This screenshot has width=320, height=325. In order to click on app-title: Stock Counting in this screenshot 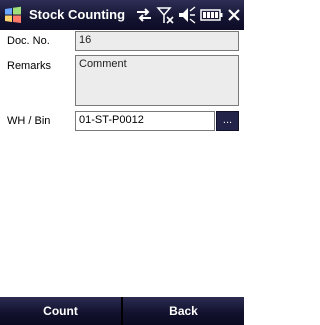, I will do `click(77, 14)`.